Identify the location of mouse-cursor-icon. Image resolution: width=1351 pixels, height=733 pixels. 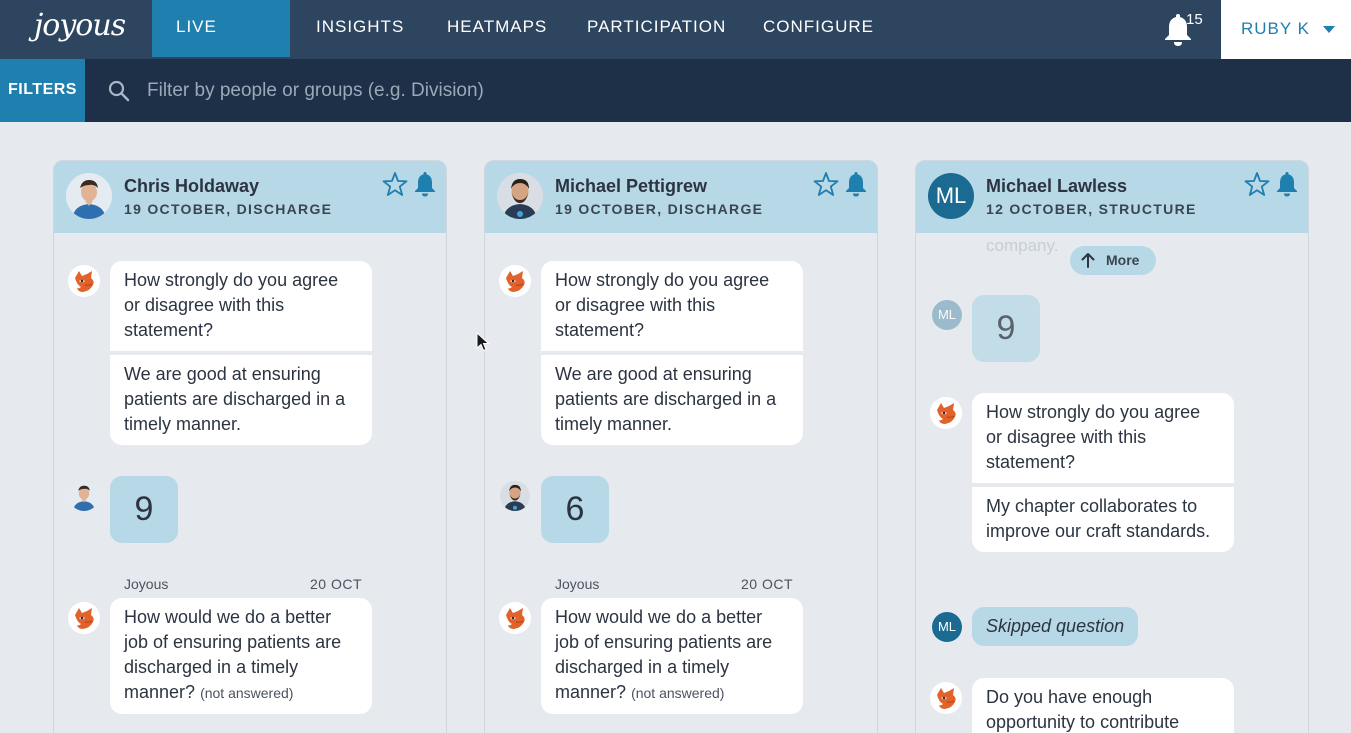
(483, 342).